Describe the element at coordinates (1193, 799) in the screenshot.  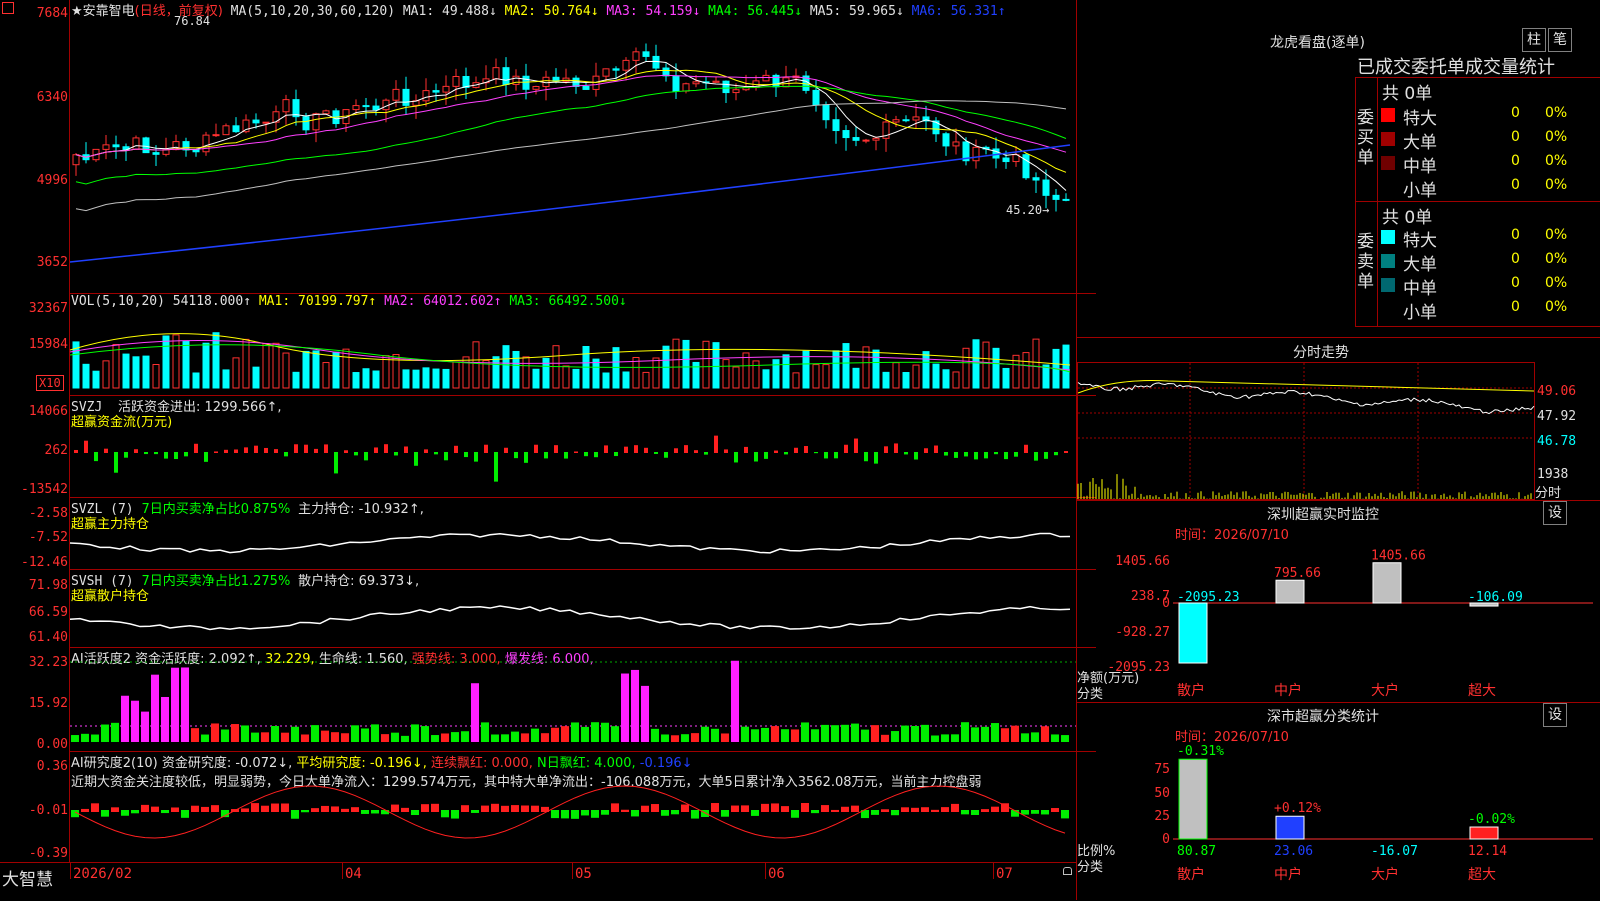
I see `ratio-bar` at that location.